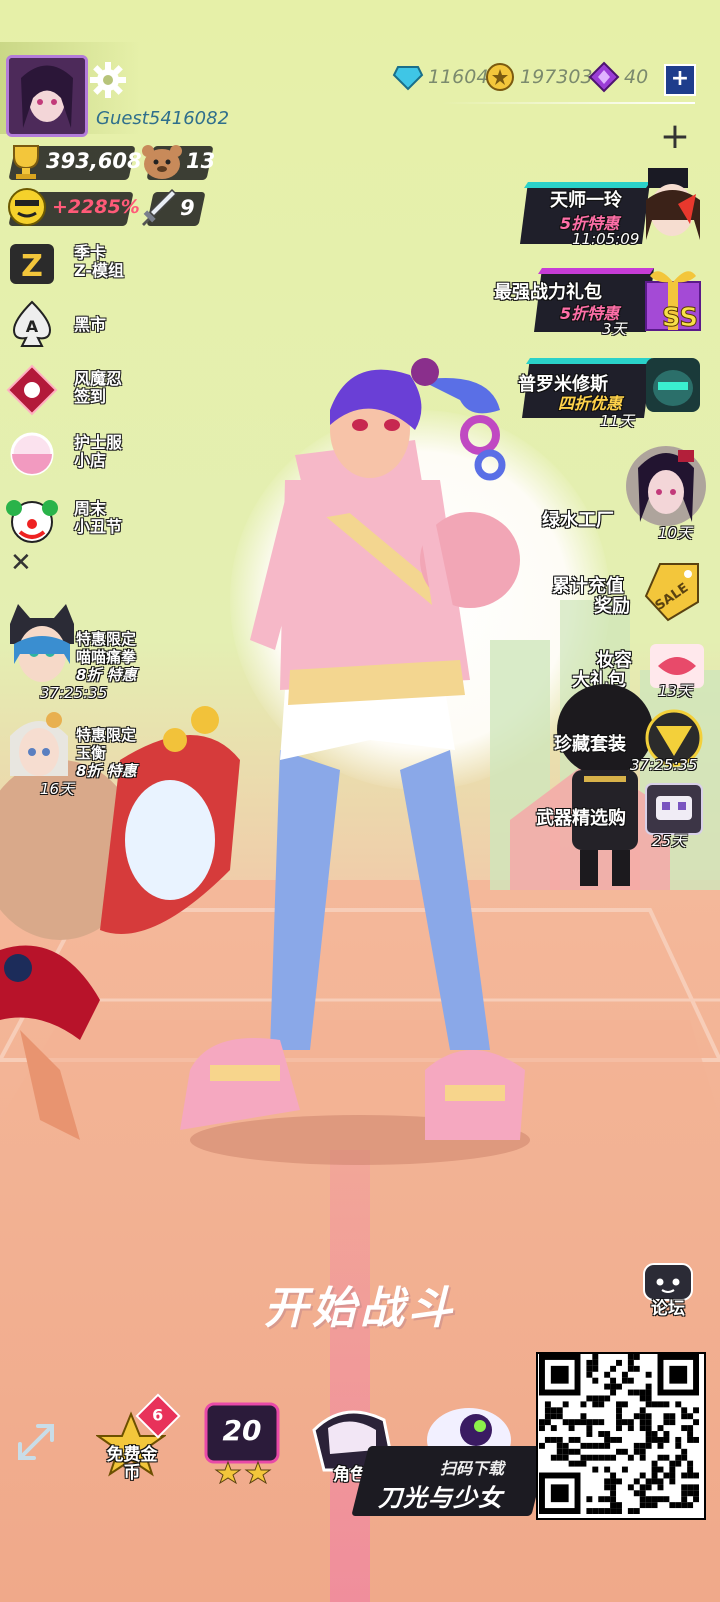  Describe the element at coordinates (138, 1438) in the screenshot. I see `free-coins-button: 6 免费金币` at that location.